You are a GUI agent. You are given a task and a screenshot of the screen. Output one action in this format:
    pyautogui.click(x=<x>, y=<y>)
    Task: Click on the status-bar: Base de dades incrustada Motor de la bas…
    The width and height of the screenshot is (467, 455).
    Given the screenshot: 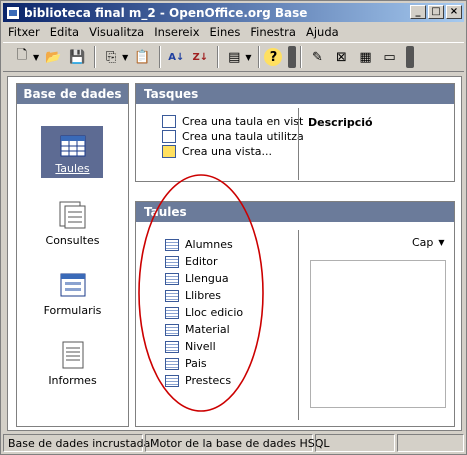 What is the action you would take?
    pyautogui.click(x=233, y=443)
    